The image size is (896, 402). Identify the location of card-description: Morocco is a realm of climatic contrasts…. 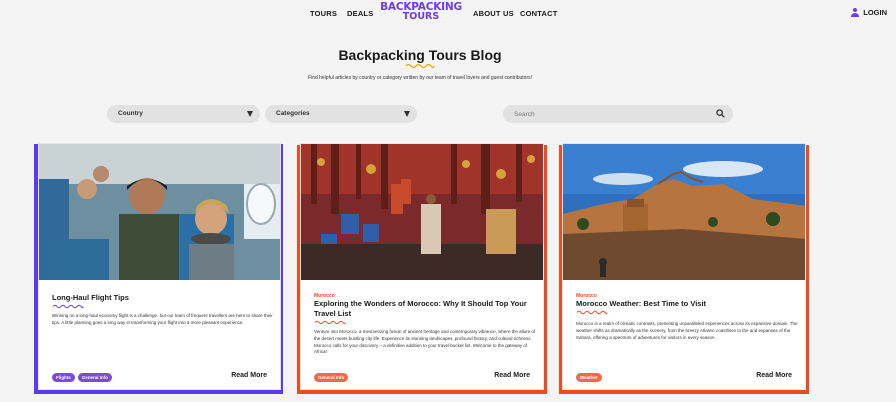
(687, 330).